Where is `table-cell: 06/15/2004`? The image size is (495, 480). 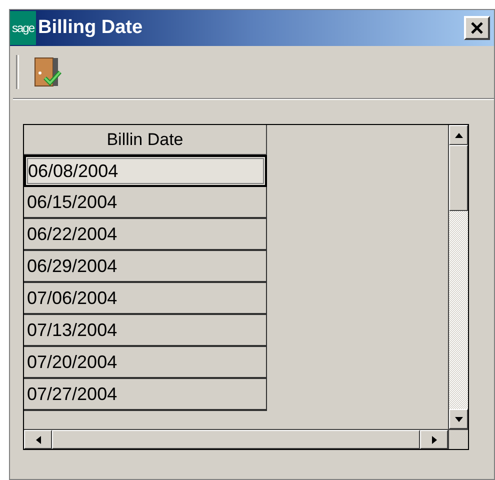
table-cell: 06/15/2004 is located at coordinates (145, 203).